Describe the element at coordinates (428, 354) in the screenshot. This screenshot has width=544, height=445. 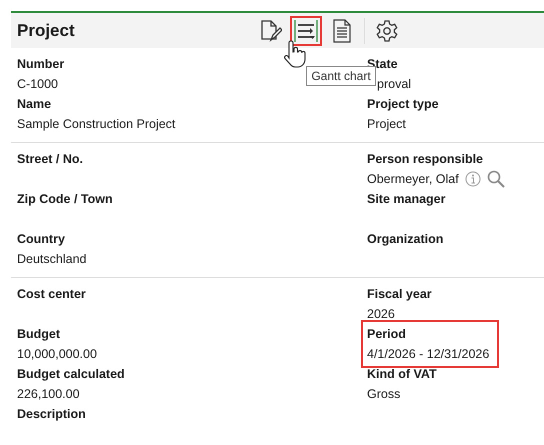
I see `field-value: 4/1/2026 - 12/31/2026` at that location.